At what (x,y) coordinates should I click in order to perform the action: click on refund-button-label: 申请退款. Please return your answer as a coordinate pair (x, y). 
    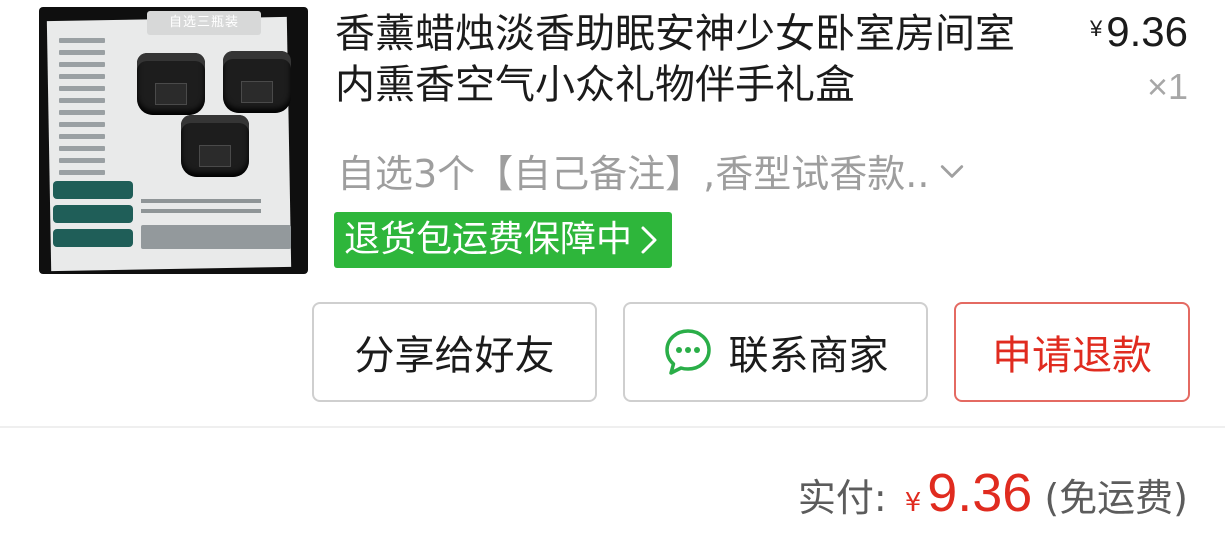
    Looking at the image, I should click on (1072, 356).